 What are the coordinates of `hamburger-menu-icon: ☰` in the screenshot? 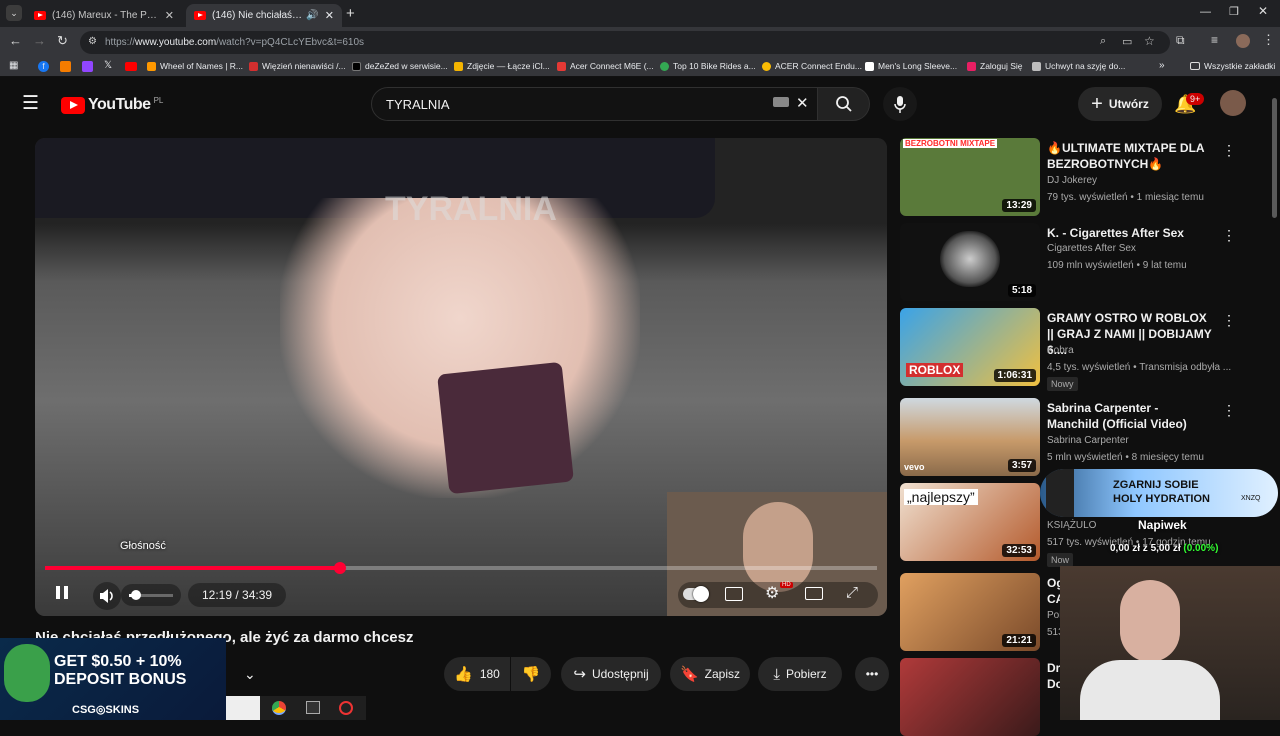 It's located at (30, 103).